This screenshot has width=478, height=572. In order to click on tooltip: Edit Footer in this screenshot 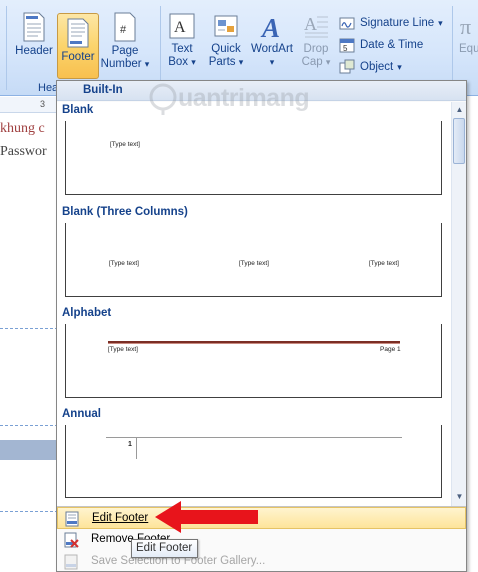, I will do `click(164, 548)`.